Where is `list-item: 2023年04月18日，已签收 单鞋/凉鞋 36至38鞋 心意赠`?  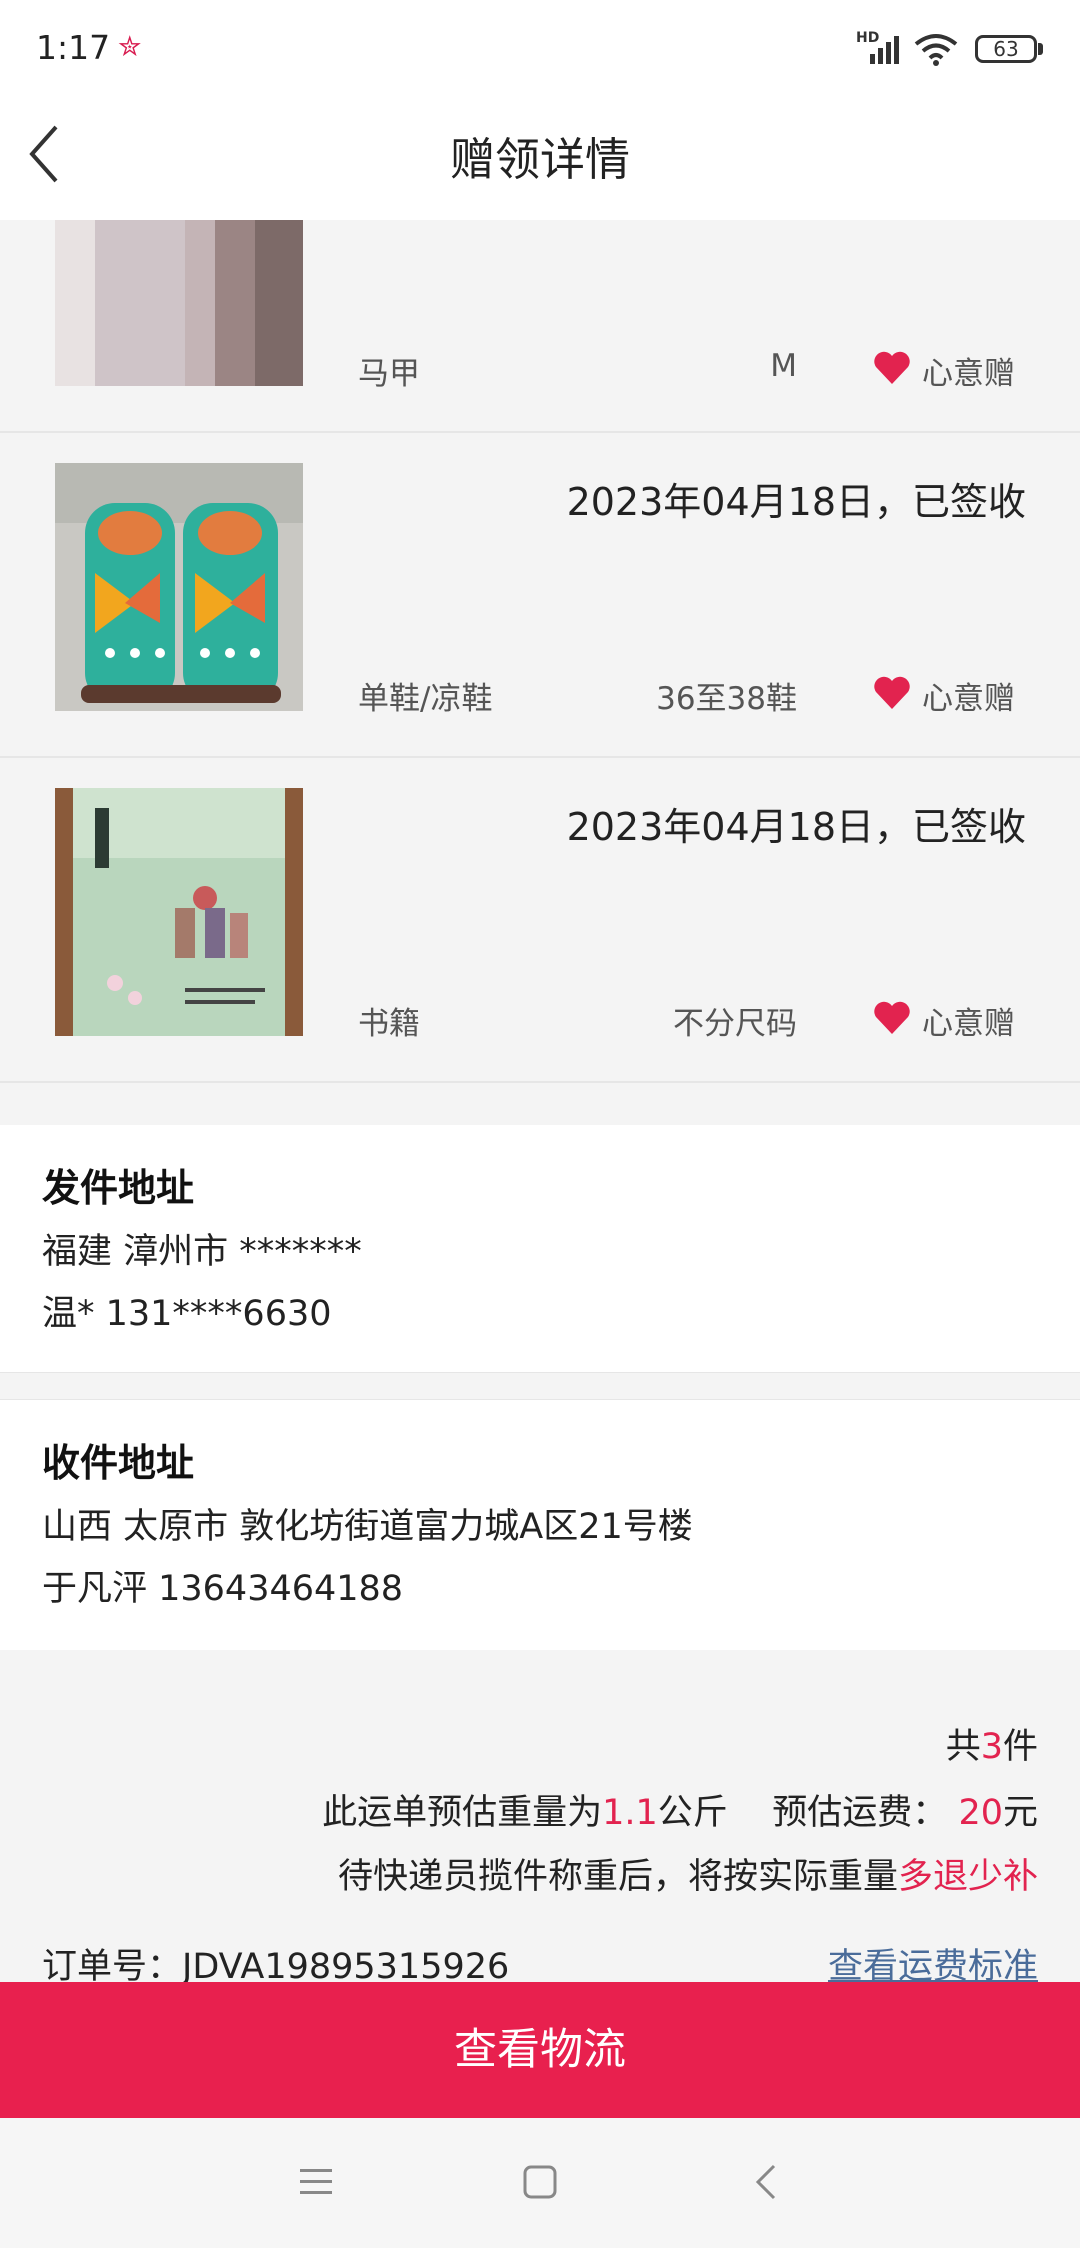 list-item: 2023年04月18日，已签收 单鞋/凉鞋 36至38鞋 心意赠 is located at coordinates (540, 595).